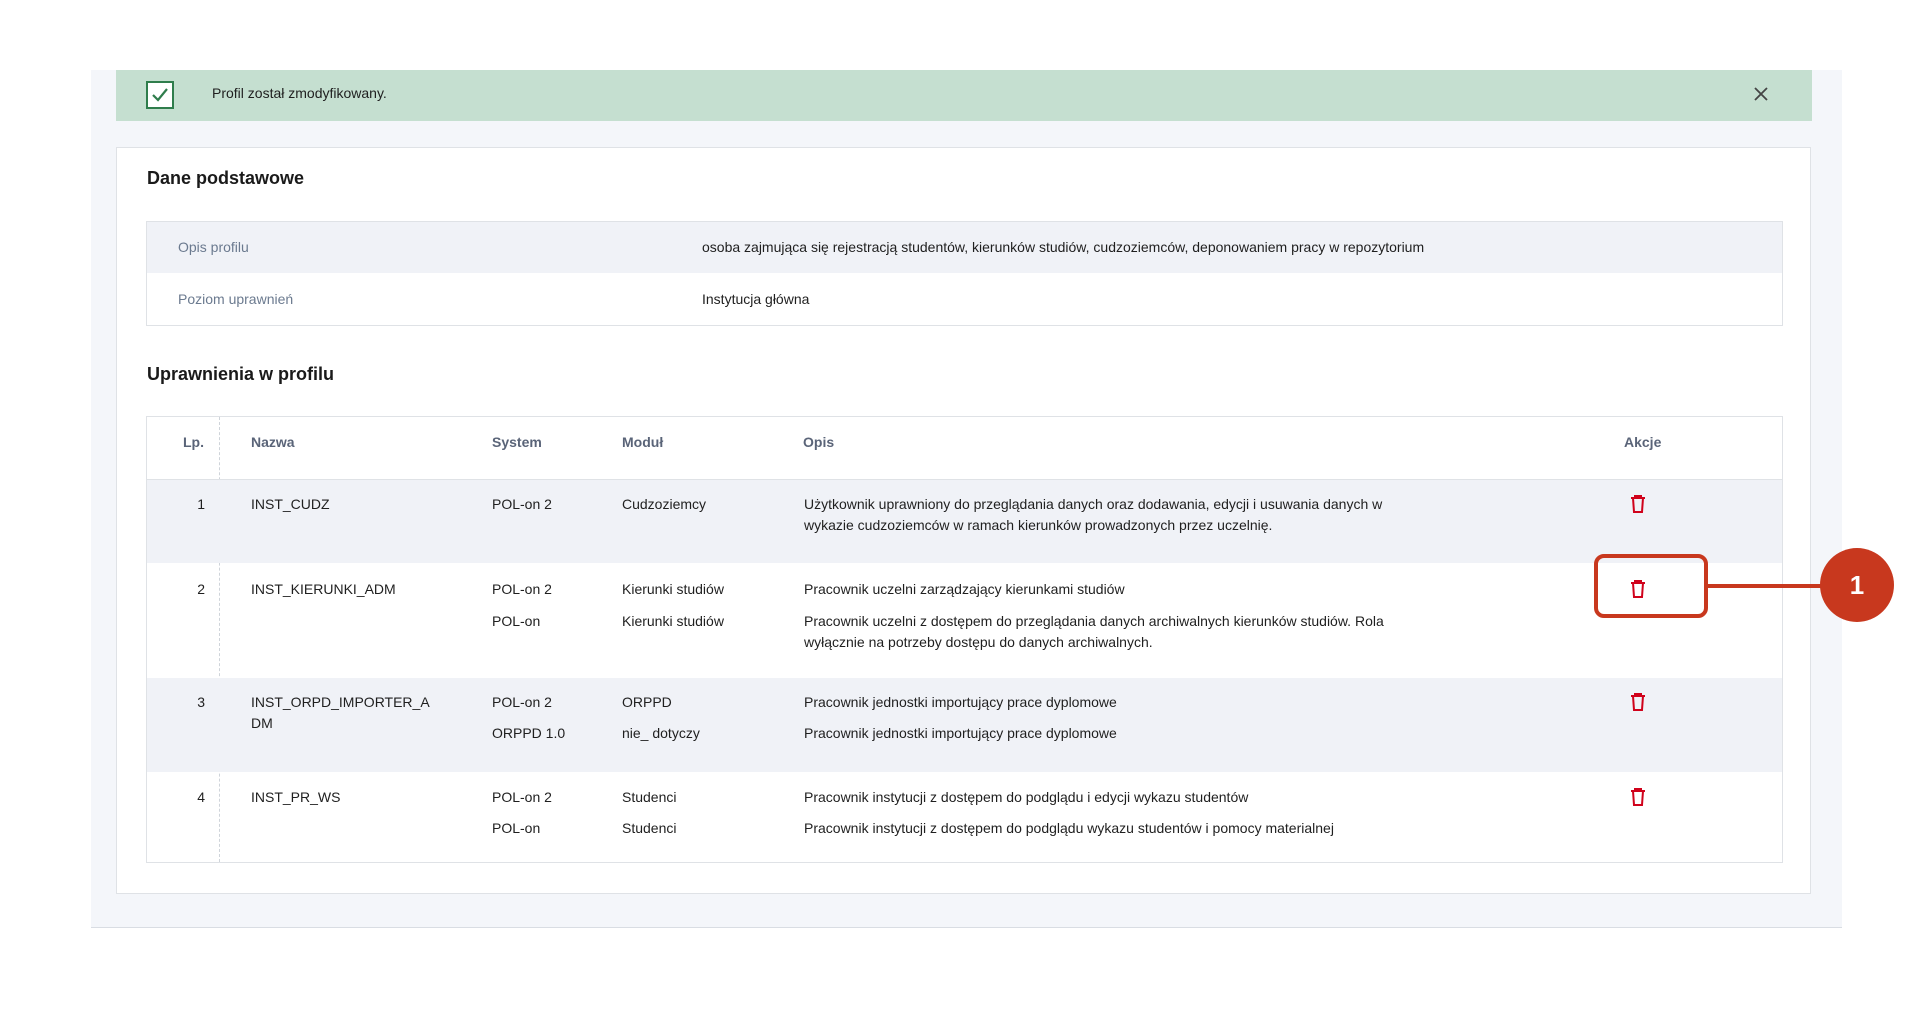  Describe the element at coordinates (1764, 586) in the screenshot. I see `callout-connector` at that location.